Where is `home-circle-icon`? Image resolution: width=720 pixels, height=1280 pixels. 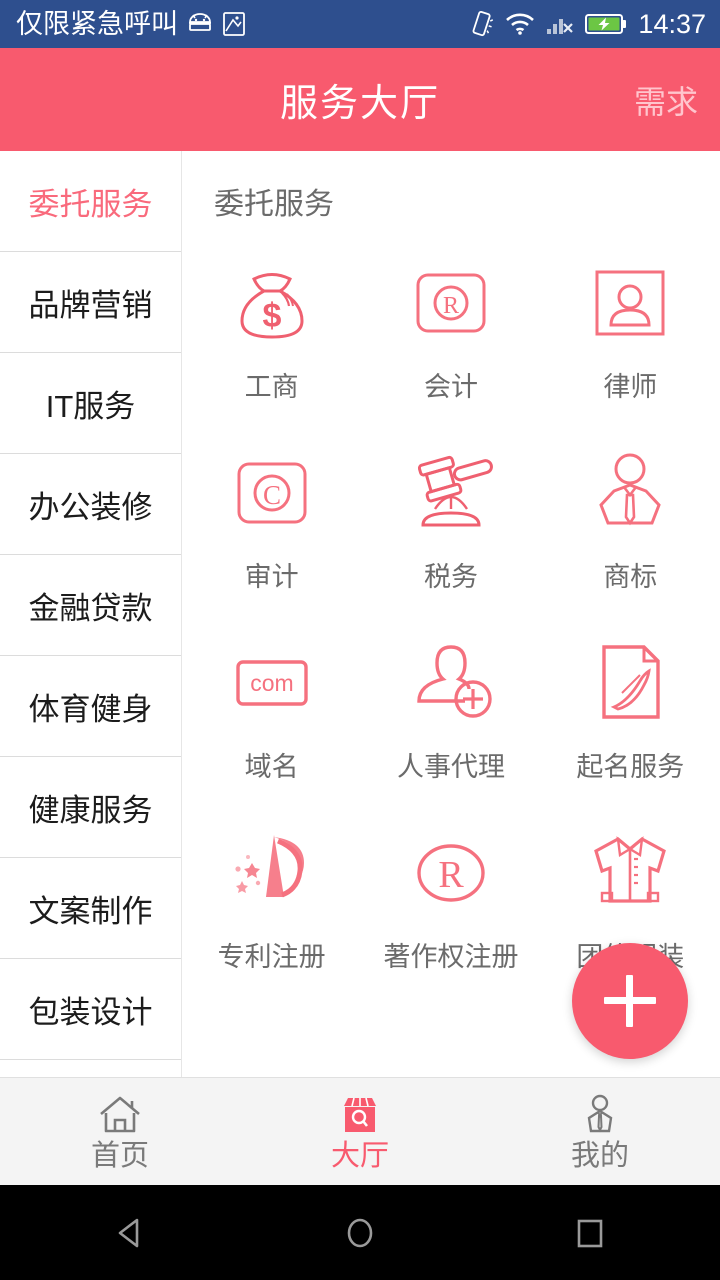
home-circle-icon is located at coordinates (360, 1233).